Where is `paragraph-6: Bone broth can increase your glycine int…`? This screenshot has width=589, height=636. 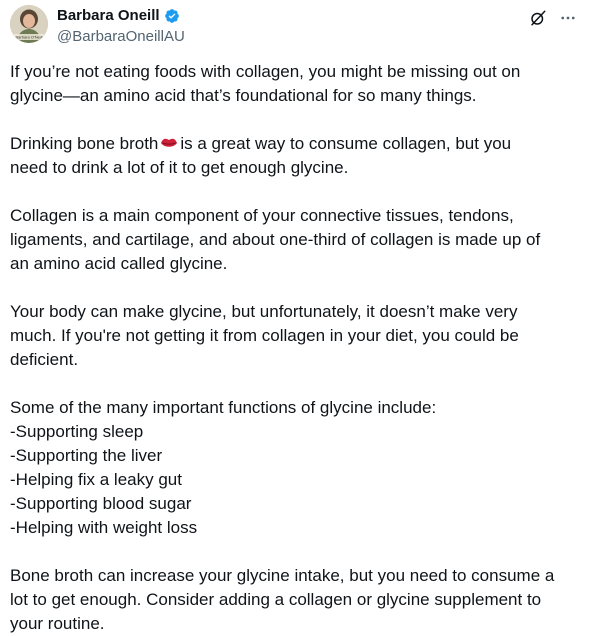
paragraph-6: Bone broth can increase your glycine int… is located at coordinates (295, 600).